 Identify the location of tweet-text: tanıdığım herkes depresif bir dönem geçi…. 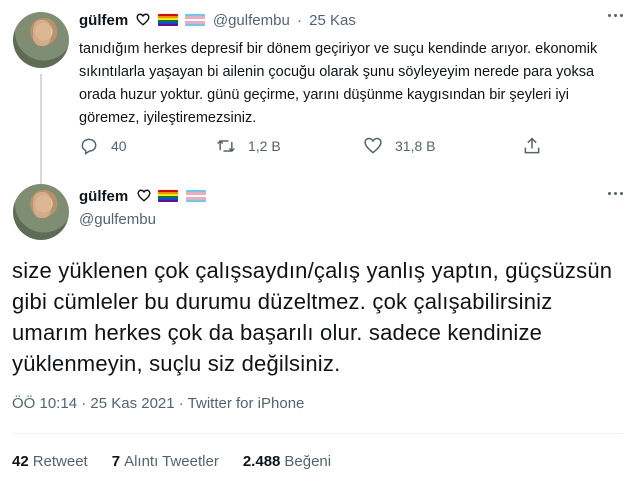
(338, 83).